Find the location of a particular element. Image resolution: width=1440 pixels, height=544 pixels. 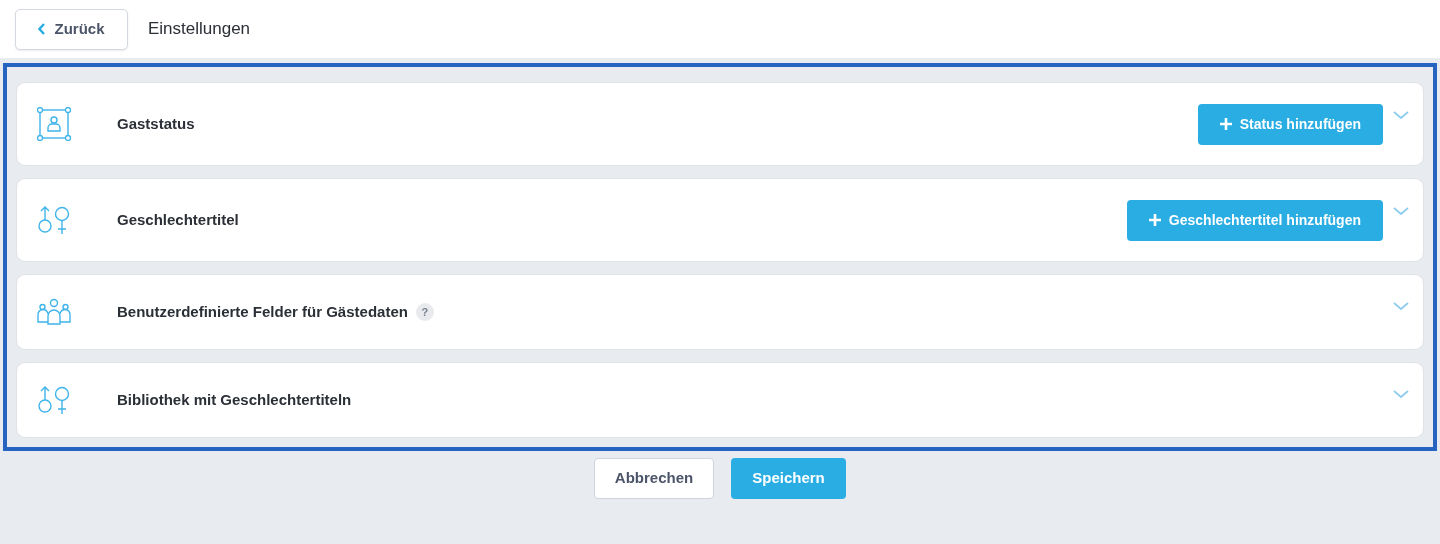

people-group-icon is located at coordinates (54, 312).